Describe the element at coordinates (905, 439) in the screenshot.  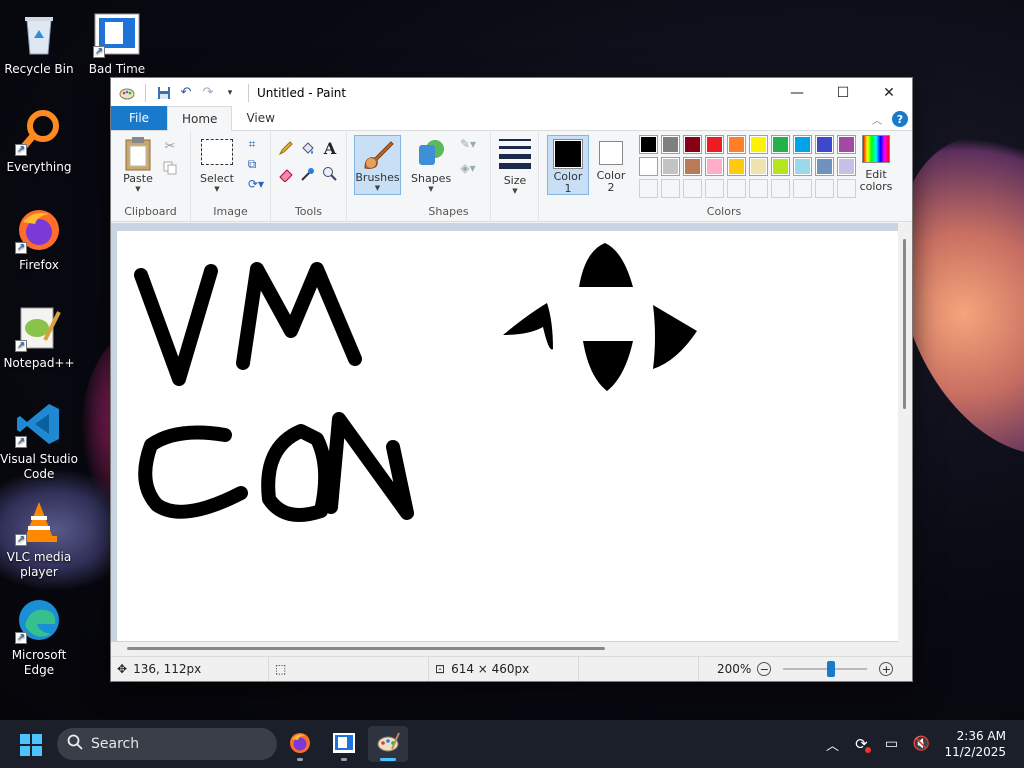
I see `vertical-scrollbar` at that location.